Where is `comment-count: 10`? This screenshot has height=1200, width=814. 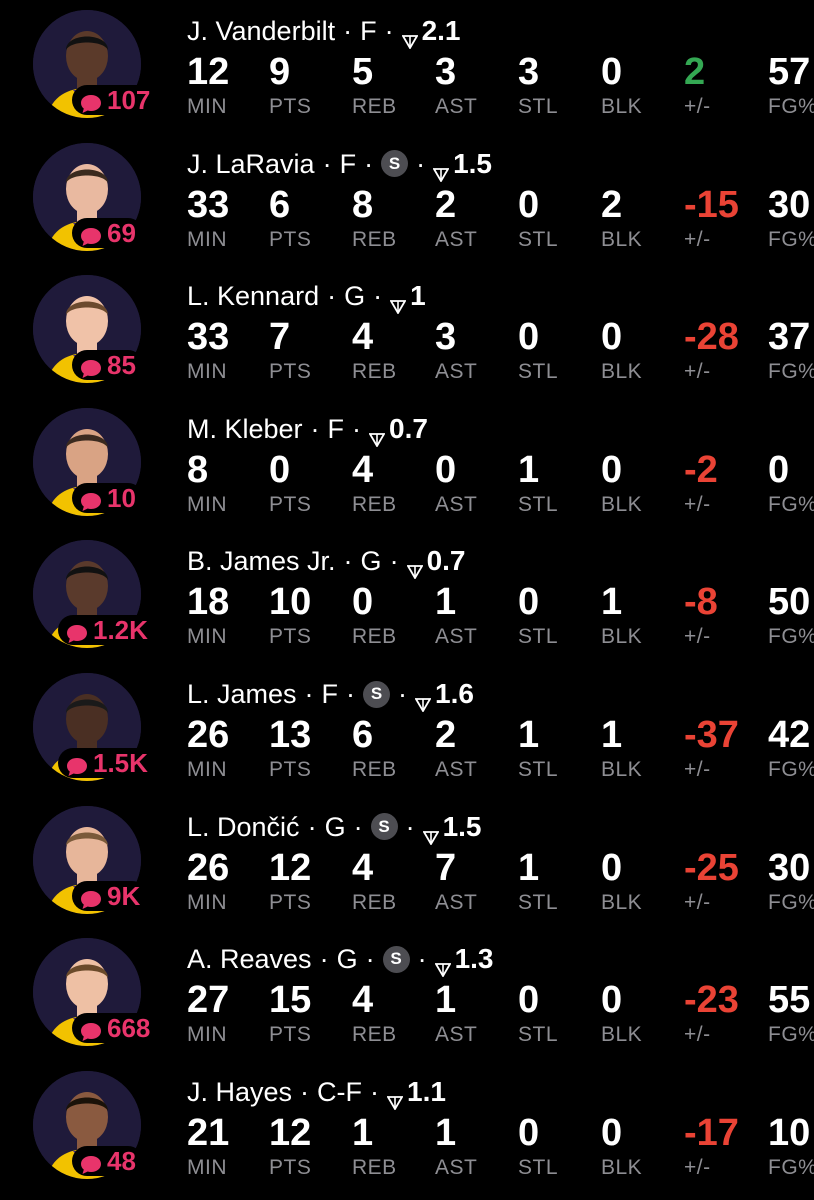 comment-count: 10 is located at coordinates (121, 497).